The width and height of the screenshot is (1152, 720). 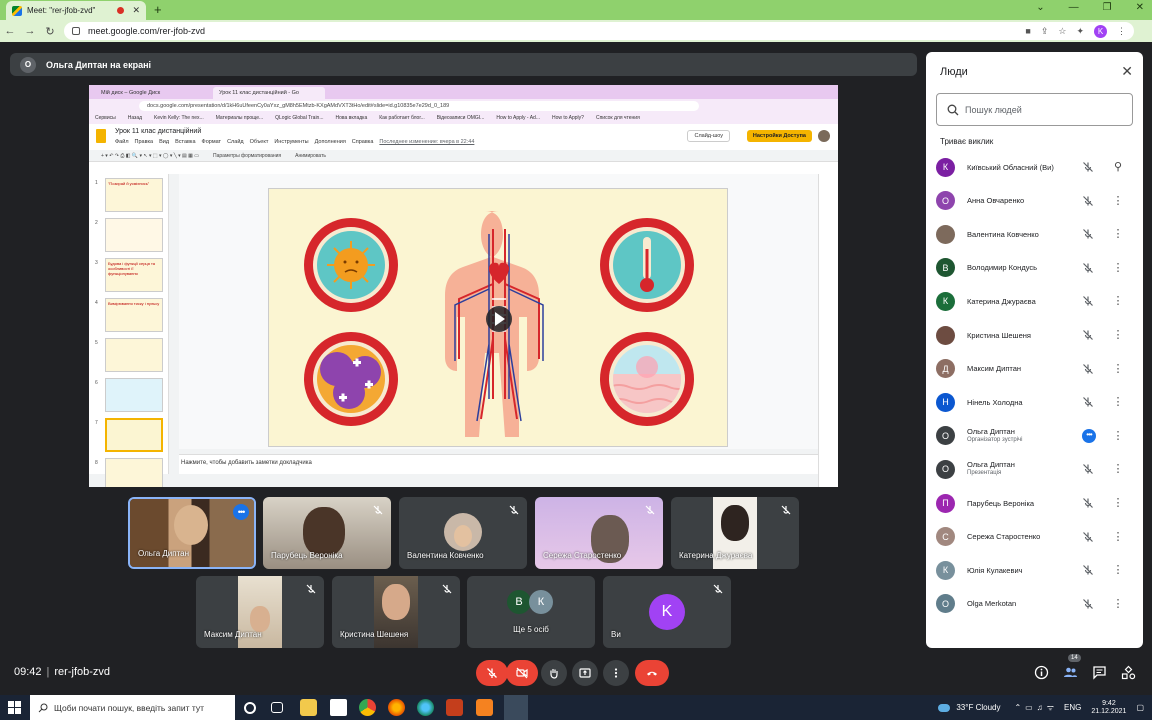 I want to click on tile-you: K Ви, so click(x=667, y=612).